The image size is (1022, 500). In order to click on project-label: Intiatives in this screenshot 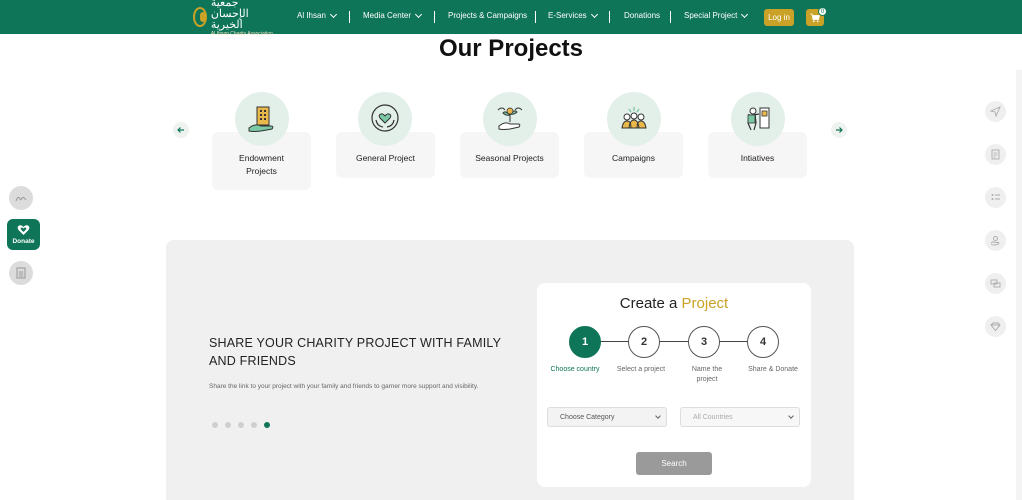, I will do `click(757, 158)`.